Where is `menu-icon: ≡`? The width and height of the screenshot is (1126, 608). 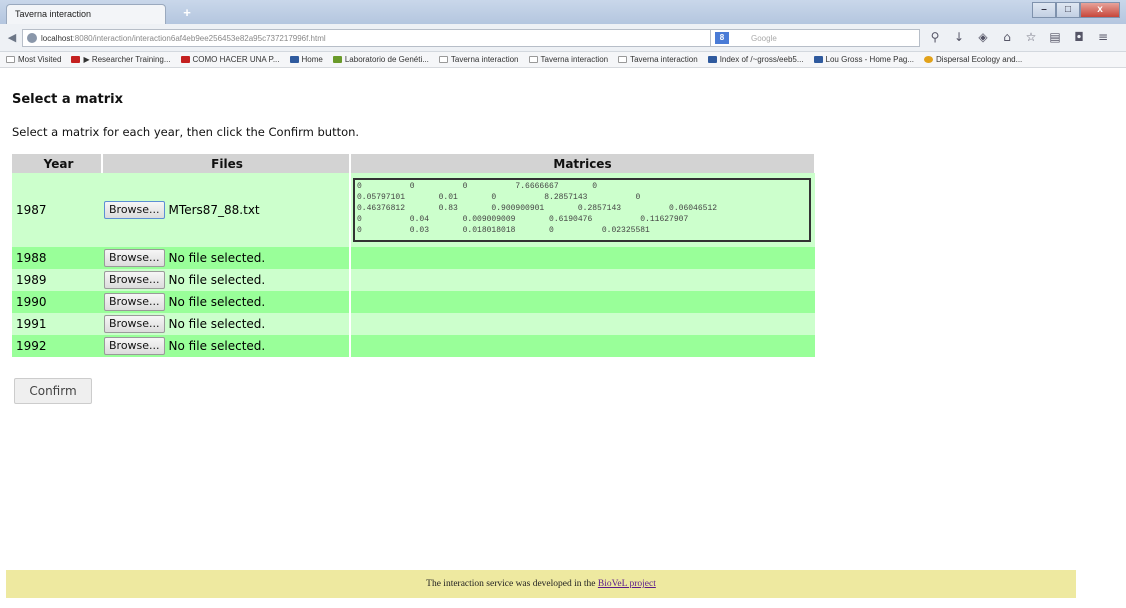 menu-icon: ≡ is located at coordinates (1103, 37).